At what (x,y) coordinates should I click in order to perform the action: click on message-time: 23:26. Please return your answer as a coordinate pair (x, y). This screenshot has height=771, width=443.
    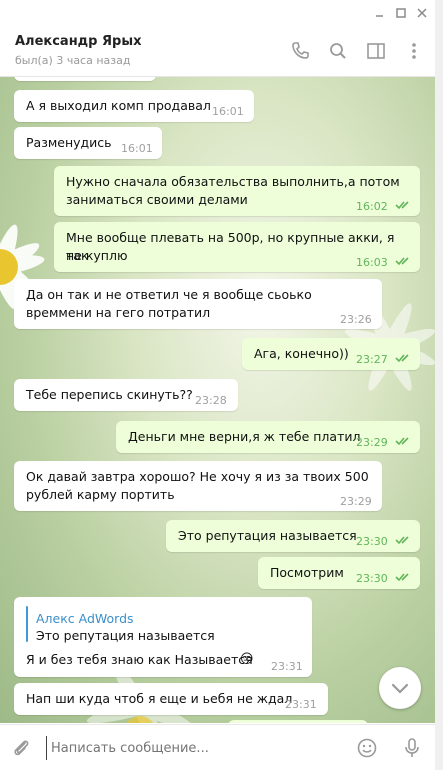
    Looking at the image, I should click on (356, 319).